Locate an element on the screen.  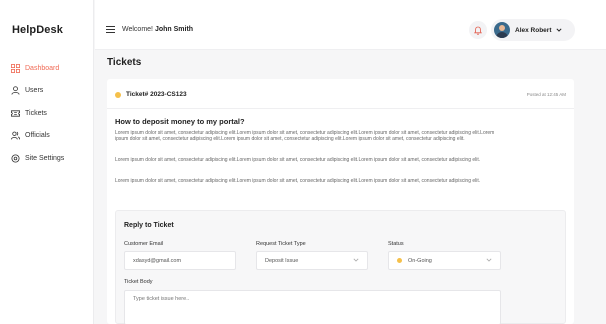
page-title: Tickets is located at coordinates (124, 62).